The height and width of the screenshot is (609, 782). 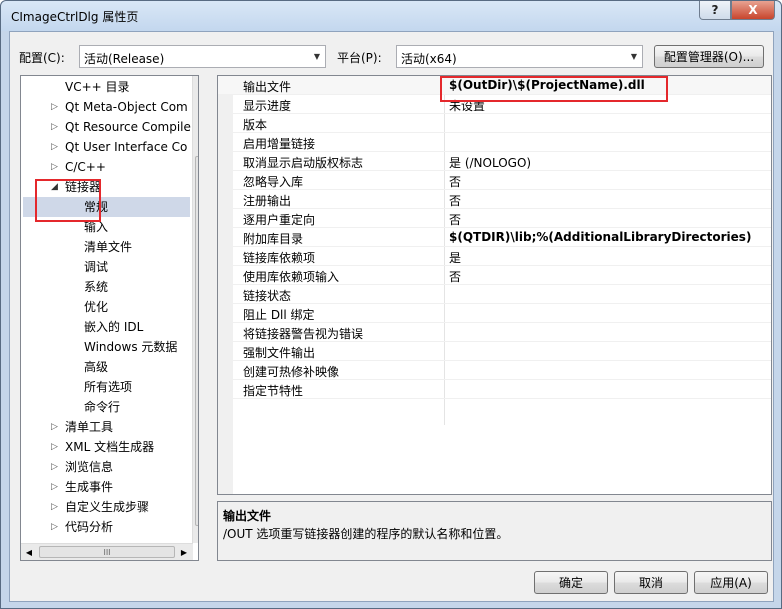 I want to click on scroll-down-icon: ▼, so click(x=196, y=534).